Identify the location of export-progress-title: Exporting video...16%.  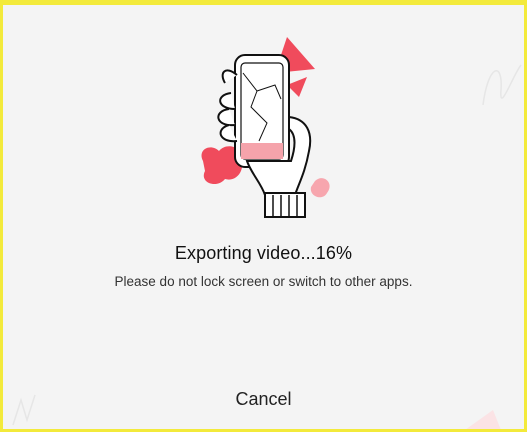
(263, 253).